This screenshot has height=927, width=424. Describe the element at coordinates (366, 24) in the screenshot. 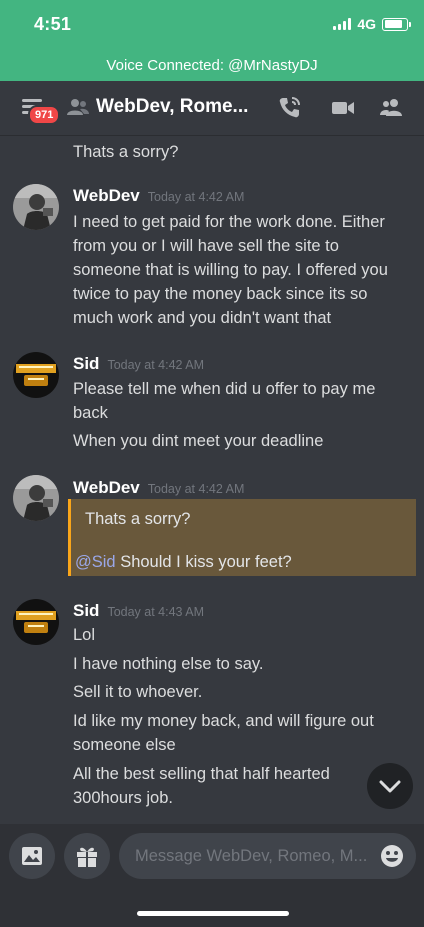

I see `network-type: 4G` at that location.